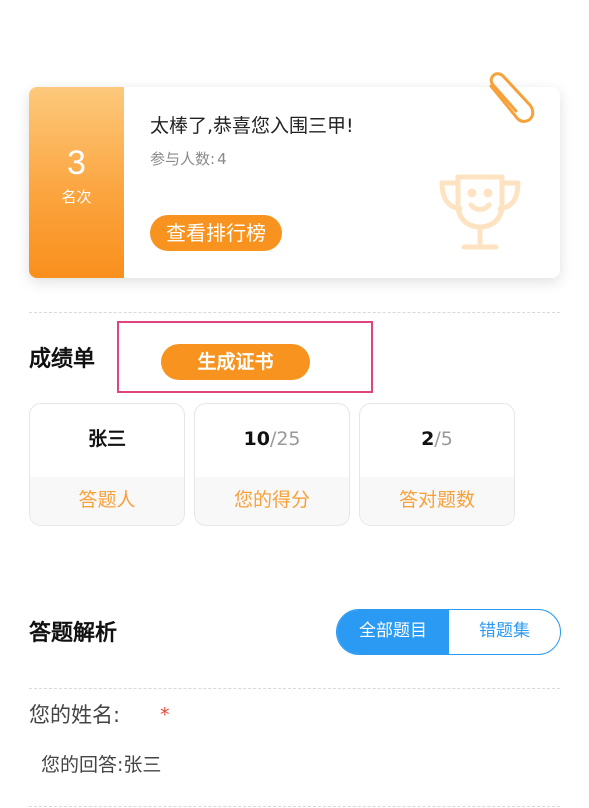 The height and width of the screenshot is (808, 589). I want to click on stat-value: 2/5, so click(437, 439).